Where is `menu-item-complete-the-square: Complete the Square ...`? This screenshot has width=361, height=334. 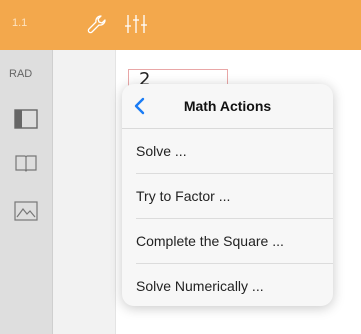 menu-item-complete-the-square: Complete the Square ... is located at coordinates (227, 241).